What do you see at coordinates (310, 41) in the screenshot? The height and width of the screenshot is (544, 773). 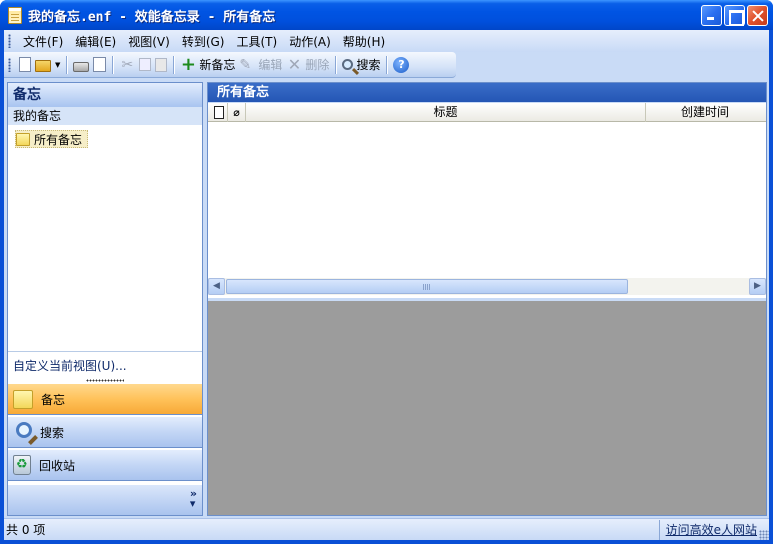 I see `menu-actions: 动作(A)` at bounding box center [310, 41].